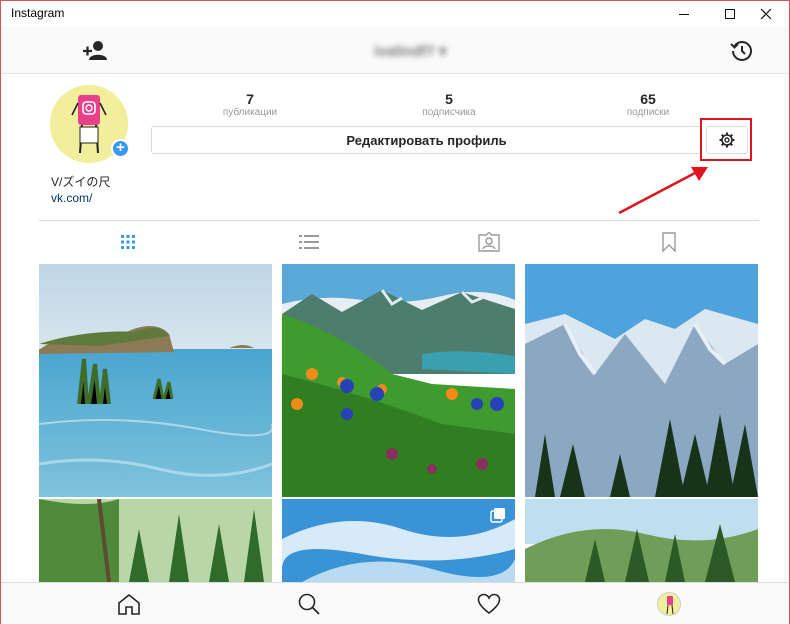 The image size is (790, 624). I want to click on window-title: Instagram, so click(38, 13).